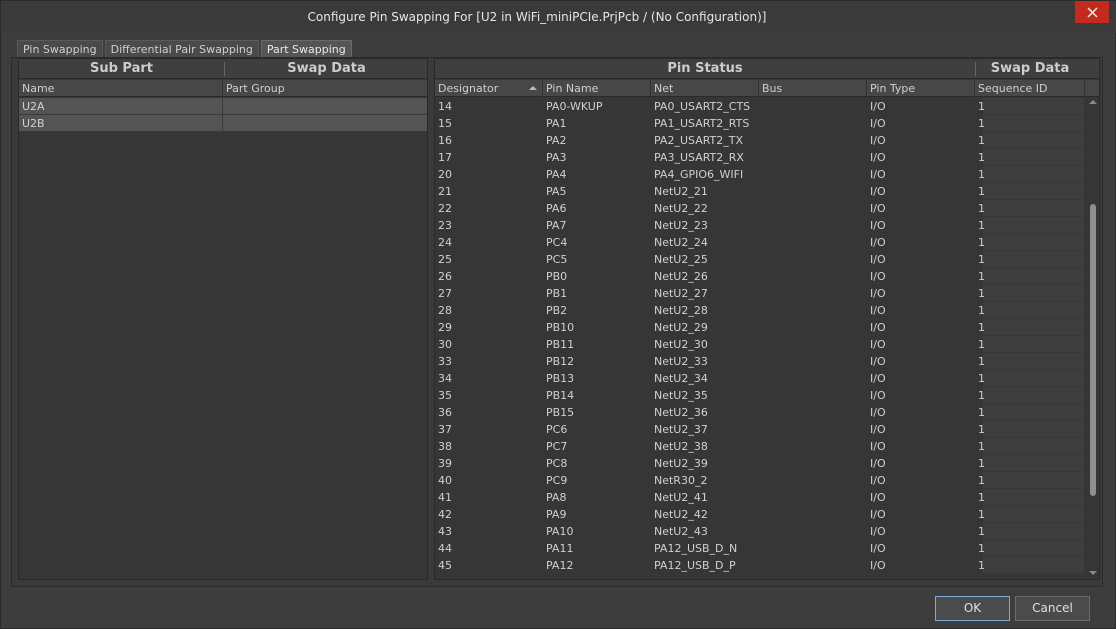 Image resolution: width=1116 pixels, height=629 pixels. I want to click on table-row: 28 PB2 NetU2_28 I/O 1, so click(760, 310).